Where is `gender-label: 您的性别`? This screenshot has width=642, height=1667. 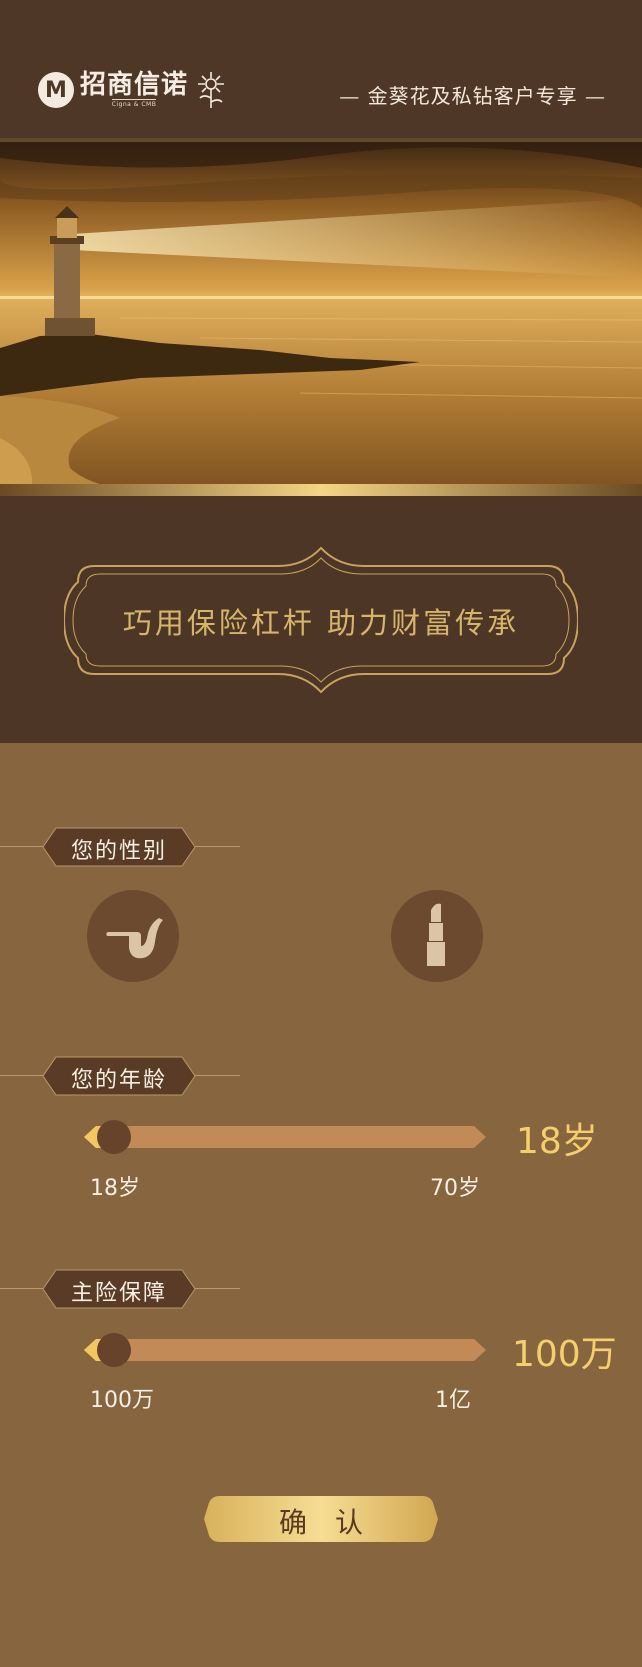 gender-label: 您的性别 is located at coordinates (118, 851).